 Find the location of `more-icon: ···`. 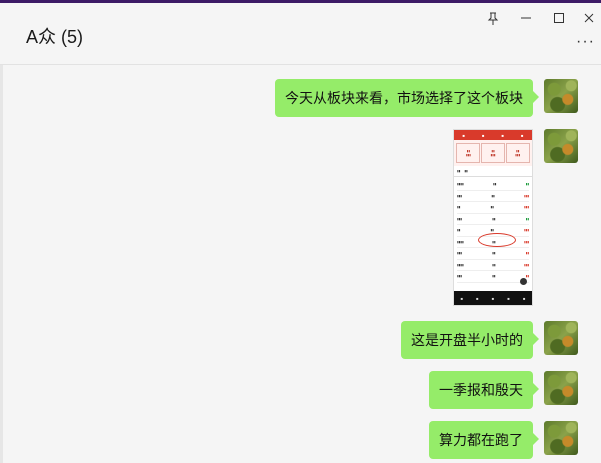

more-icon: ··· is located at coordinates (585, 42).